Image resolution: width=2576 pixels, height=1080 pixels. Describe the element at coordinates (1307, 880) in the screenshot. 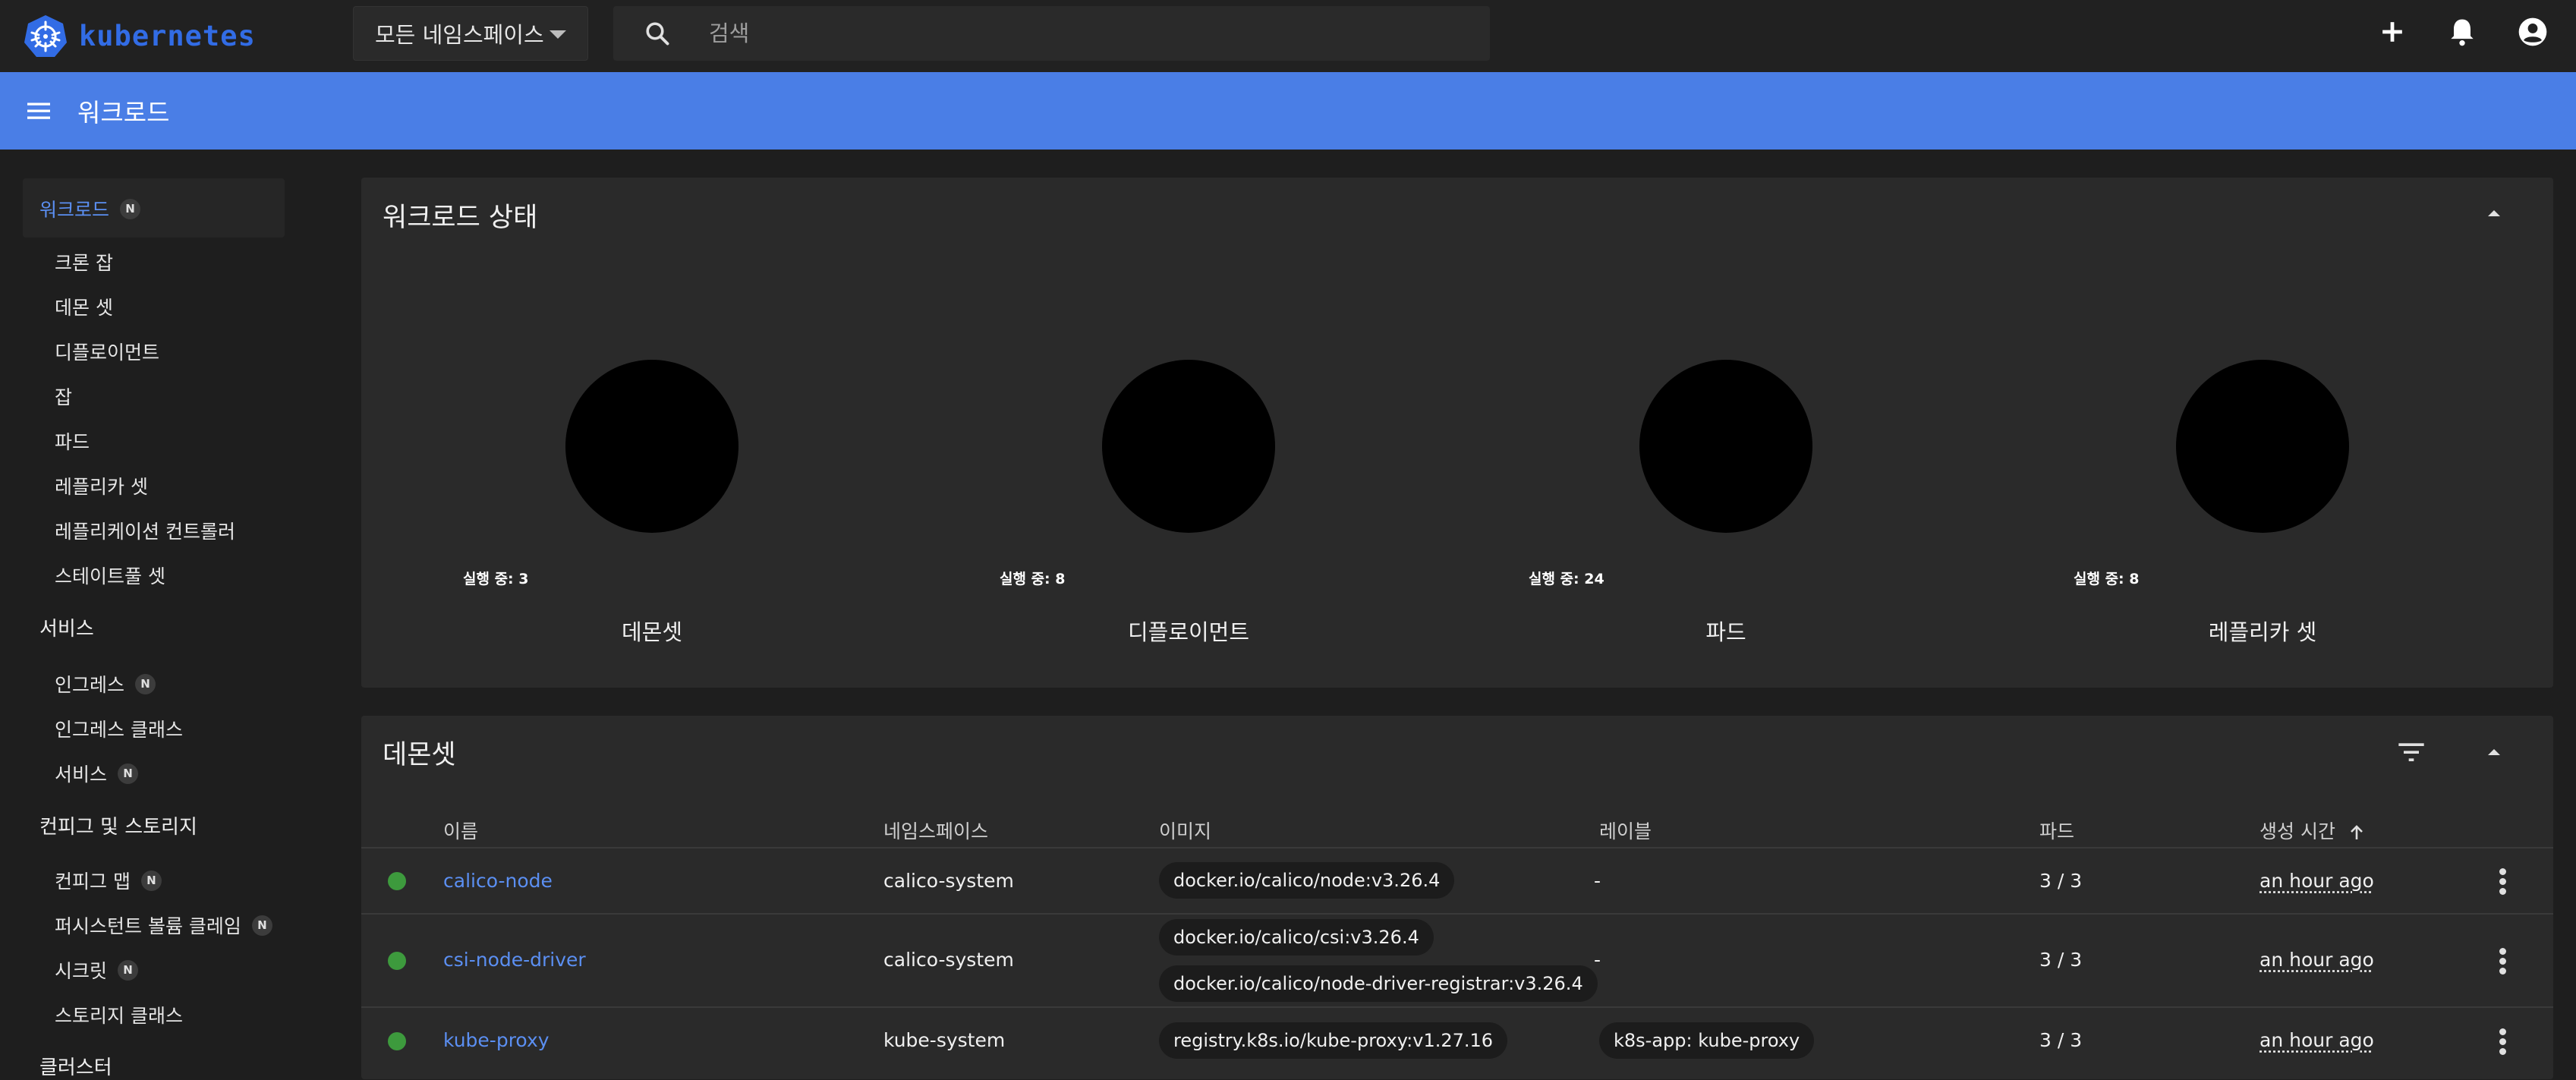

I see `image-chip: docker.io/calico/node:v3.26.4` at that location.